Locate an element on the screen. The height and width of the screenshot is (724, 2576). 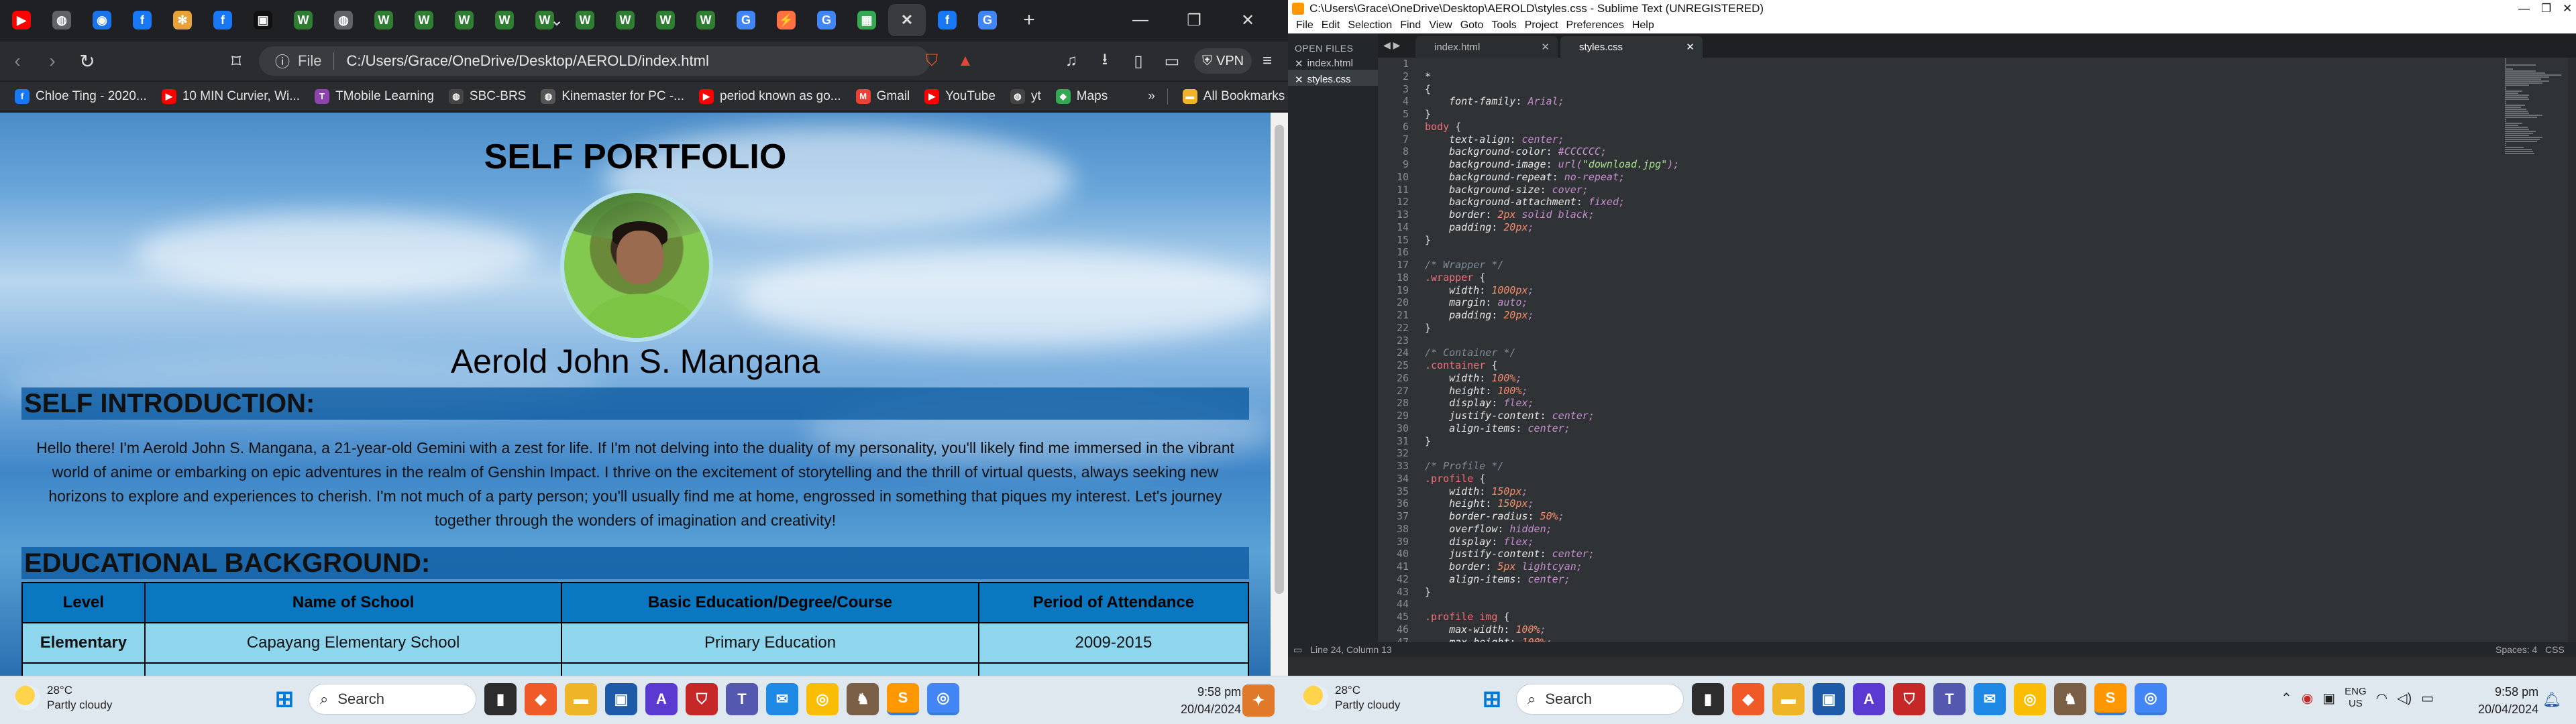
task-view-icon: ▮ is located at coordinates (500, 699).